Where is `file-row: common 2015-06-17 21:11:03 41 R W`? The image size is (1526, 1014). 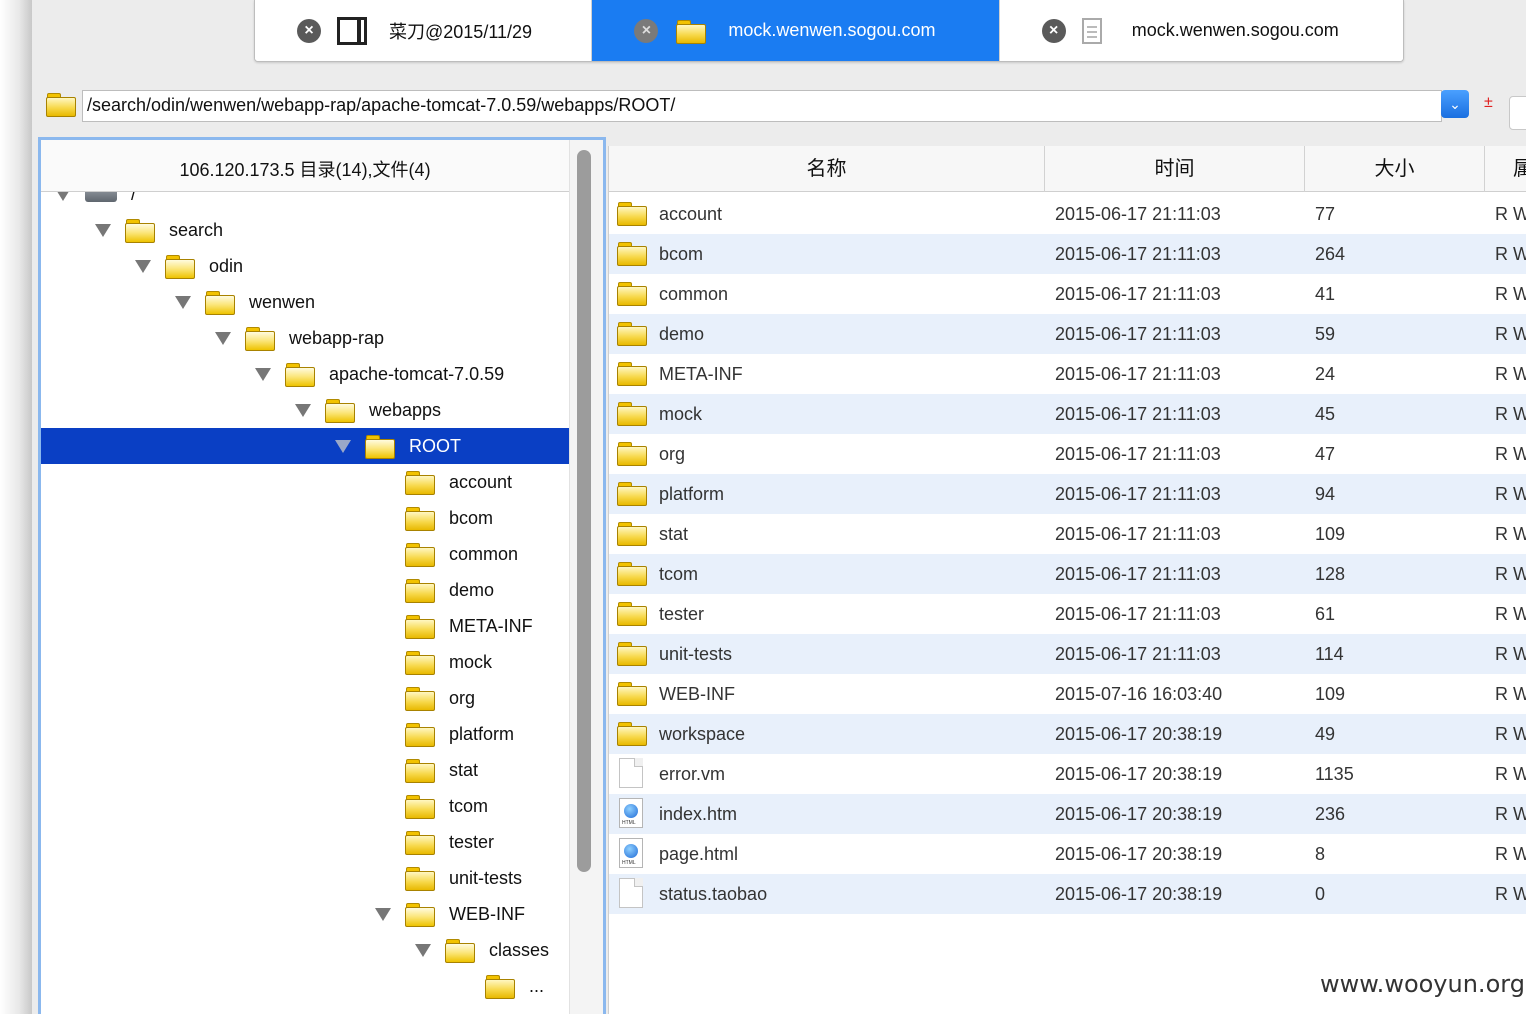
file-row: common 2015-06-17 21:11:03 41 R W is located at coordinates (1067, 294).